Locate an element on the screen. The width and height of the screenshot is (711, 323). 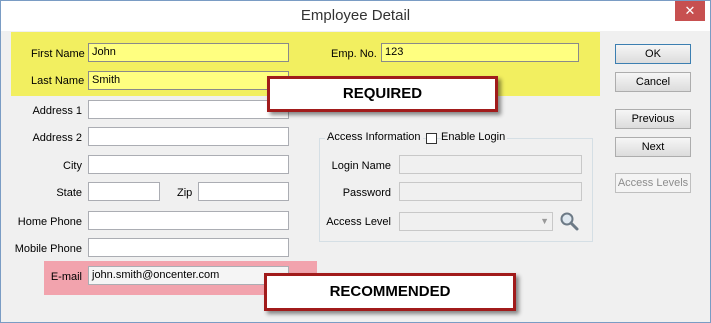
window-title: Employee Detail is located at coordinates (355, 15).